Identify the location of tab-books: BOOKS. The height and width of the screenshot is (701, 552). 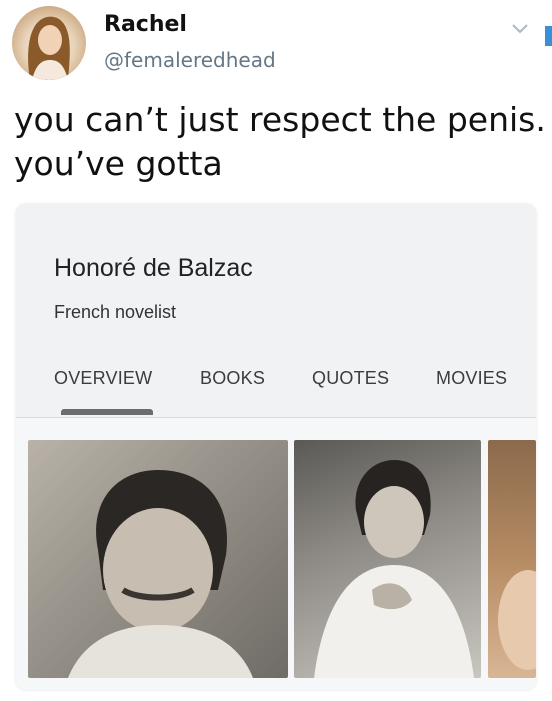
(232, 378).